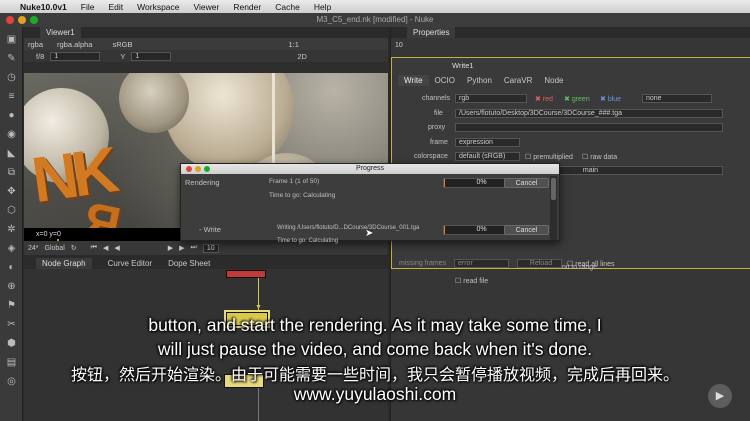  Describe the element at coordinates (570, 32) in the screenshot. I see `properties-tab-bar: Properties` at that location.